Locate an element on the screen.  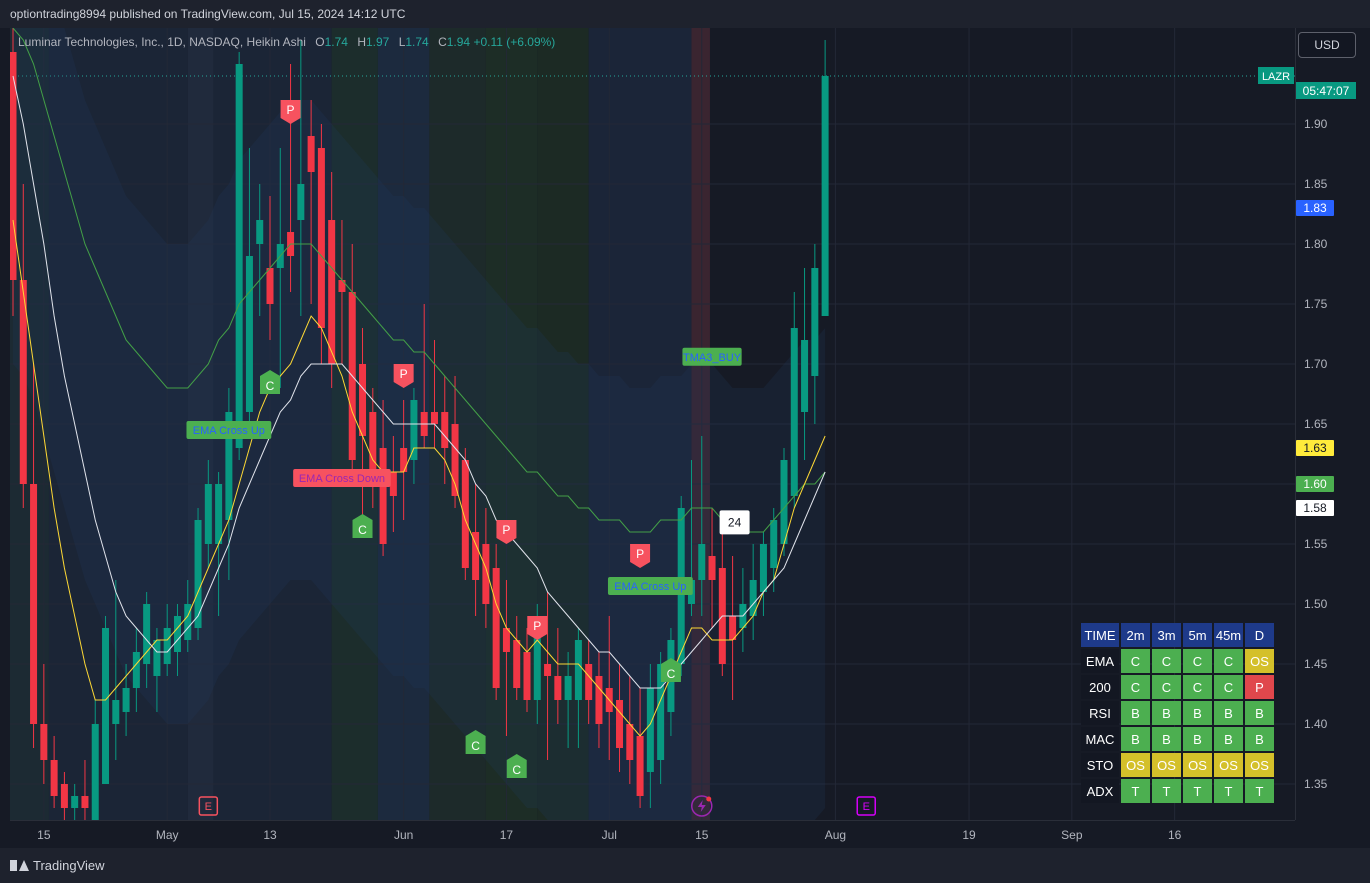
annotation-label: EMA Cross Up is located at coordinates (229, 430).